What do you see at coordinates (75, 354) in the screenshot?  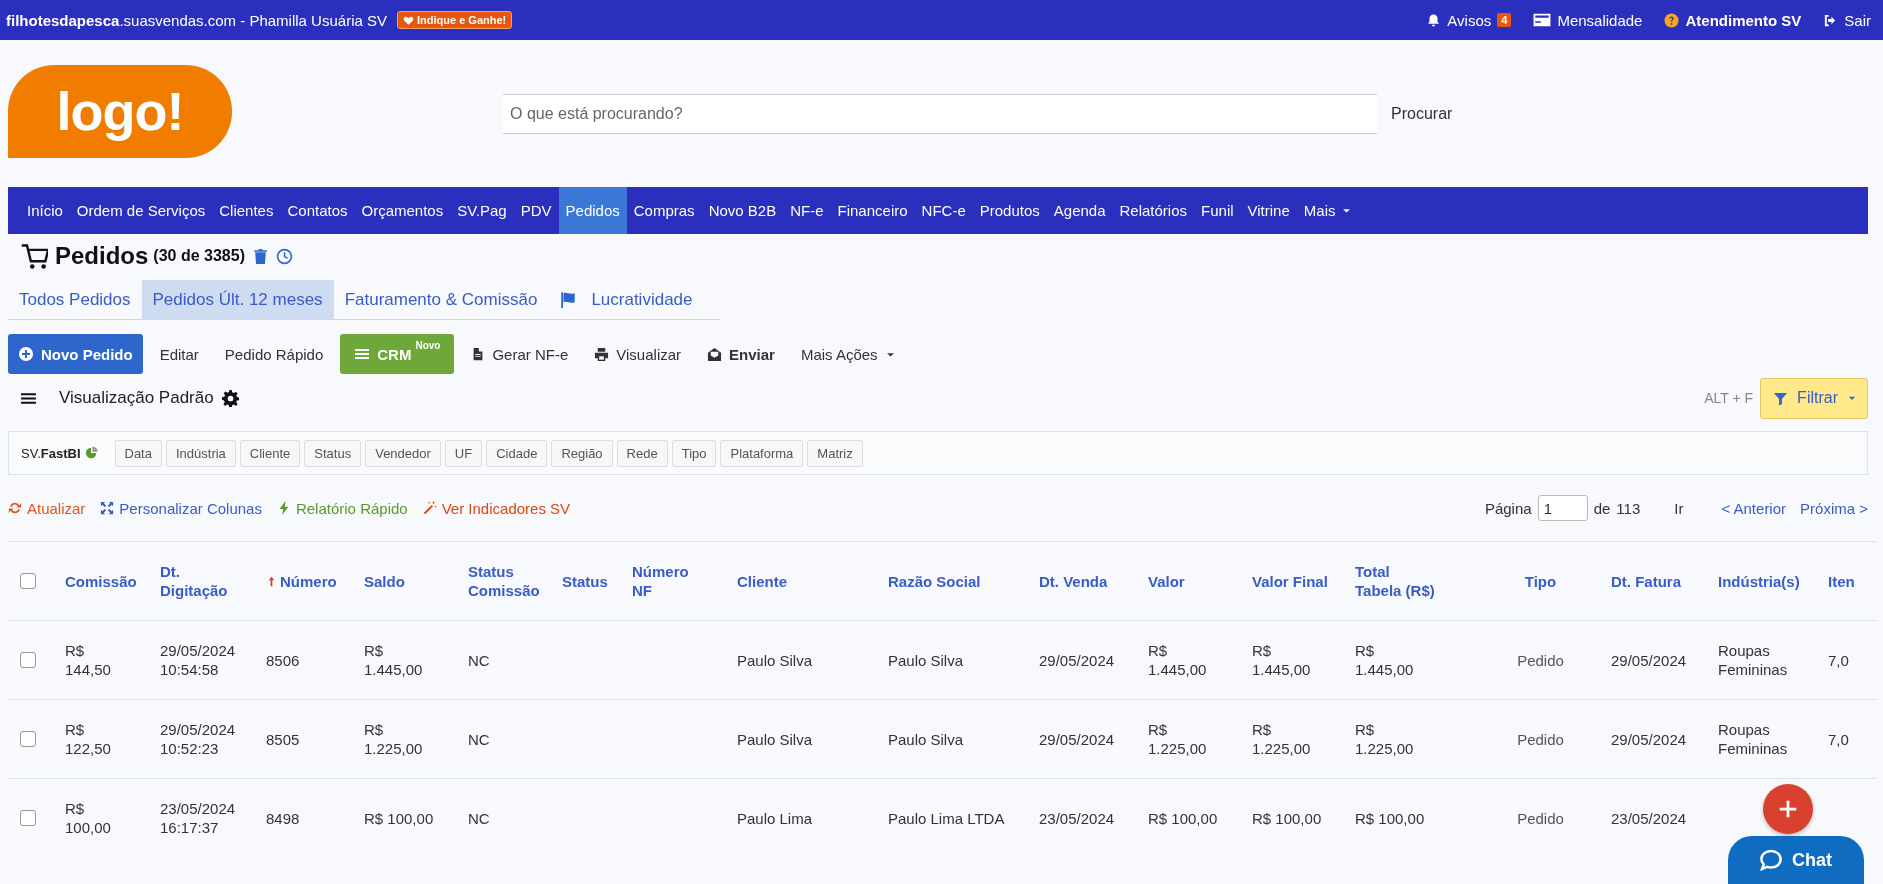 I see `new-order-button: Novo Pedido` at bounding box center [75, 354].